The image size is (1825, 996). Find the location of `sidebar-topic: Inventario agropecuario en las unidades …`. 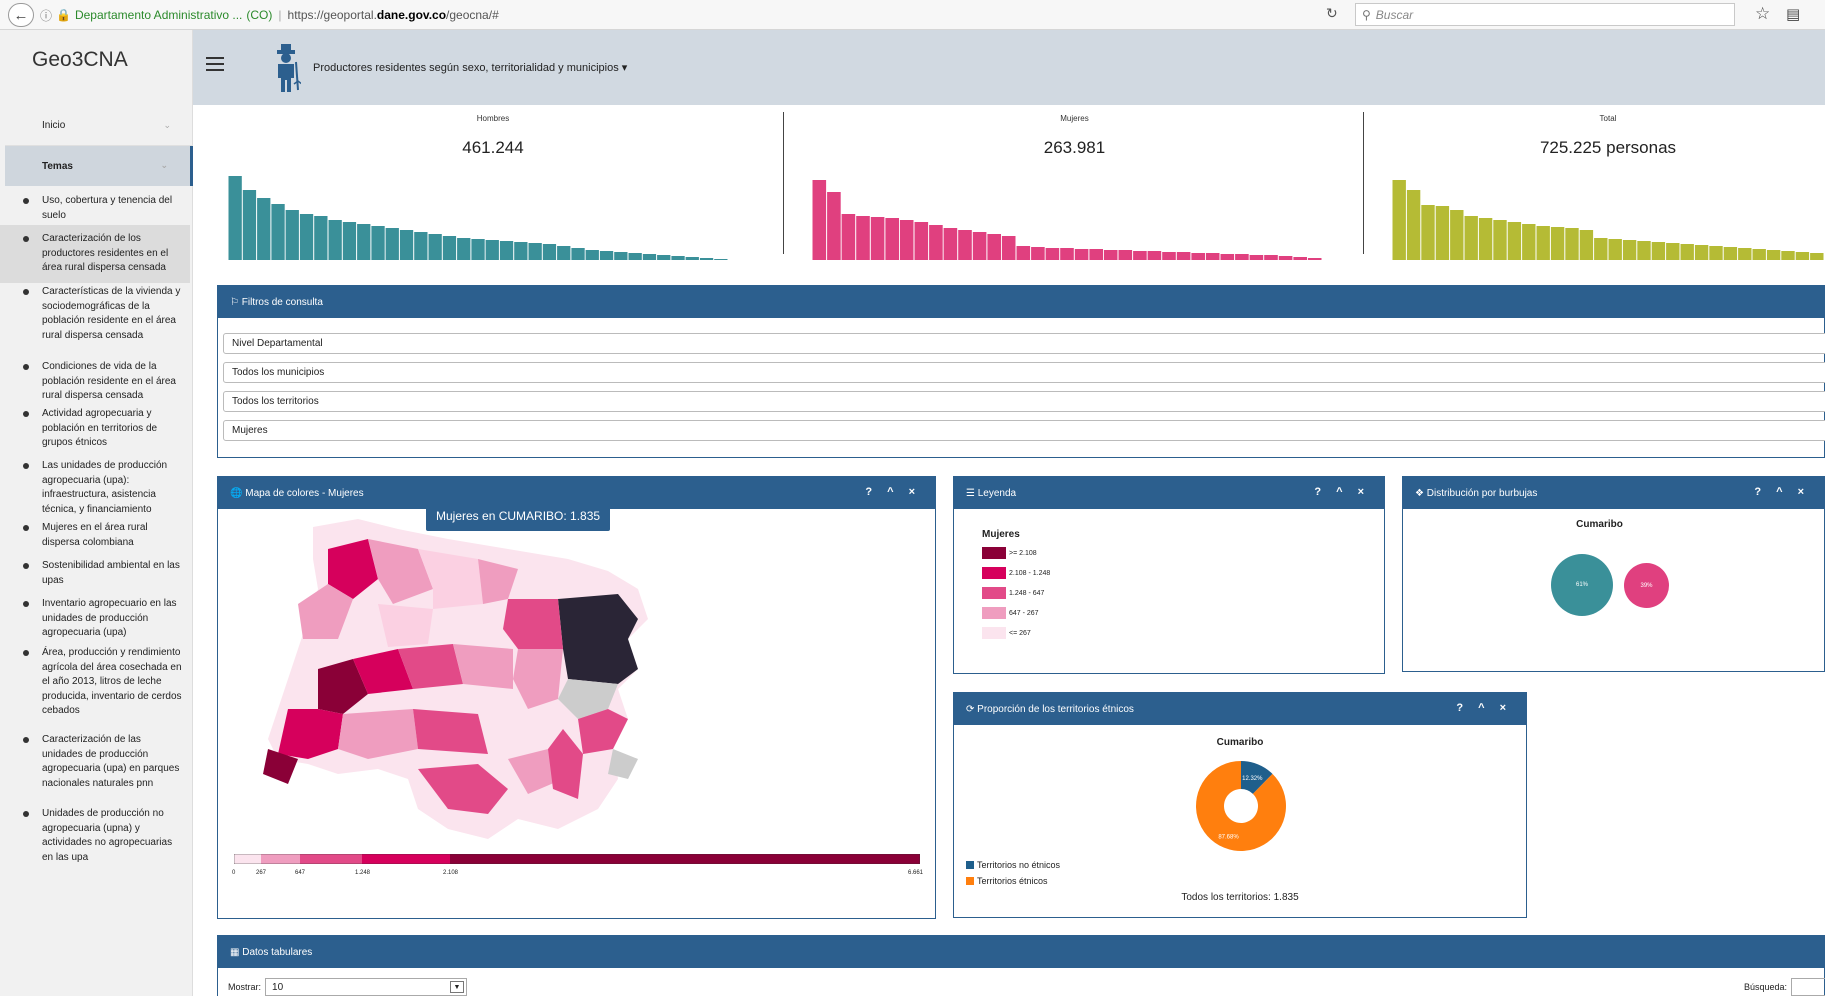

sidebar-topic: Inventario agropecuario en las unidades … is located at coordinates (95, 619).